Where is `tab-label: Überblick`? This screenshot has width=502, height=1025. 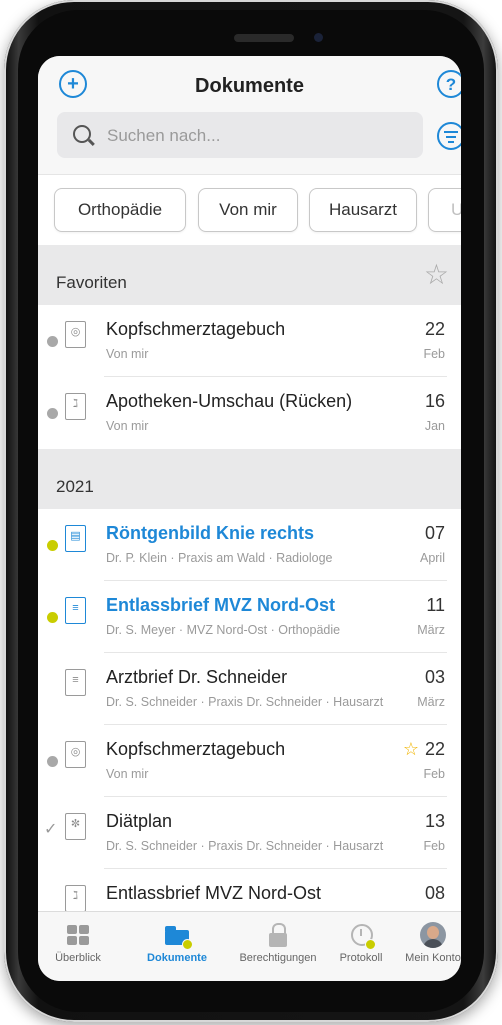
tab-label: Überblick is located at coordinates (78, 958).